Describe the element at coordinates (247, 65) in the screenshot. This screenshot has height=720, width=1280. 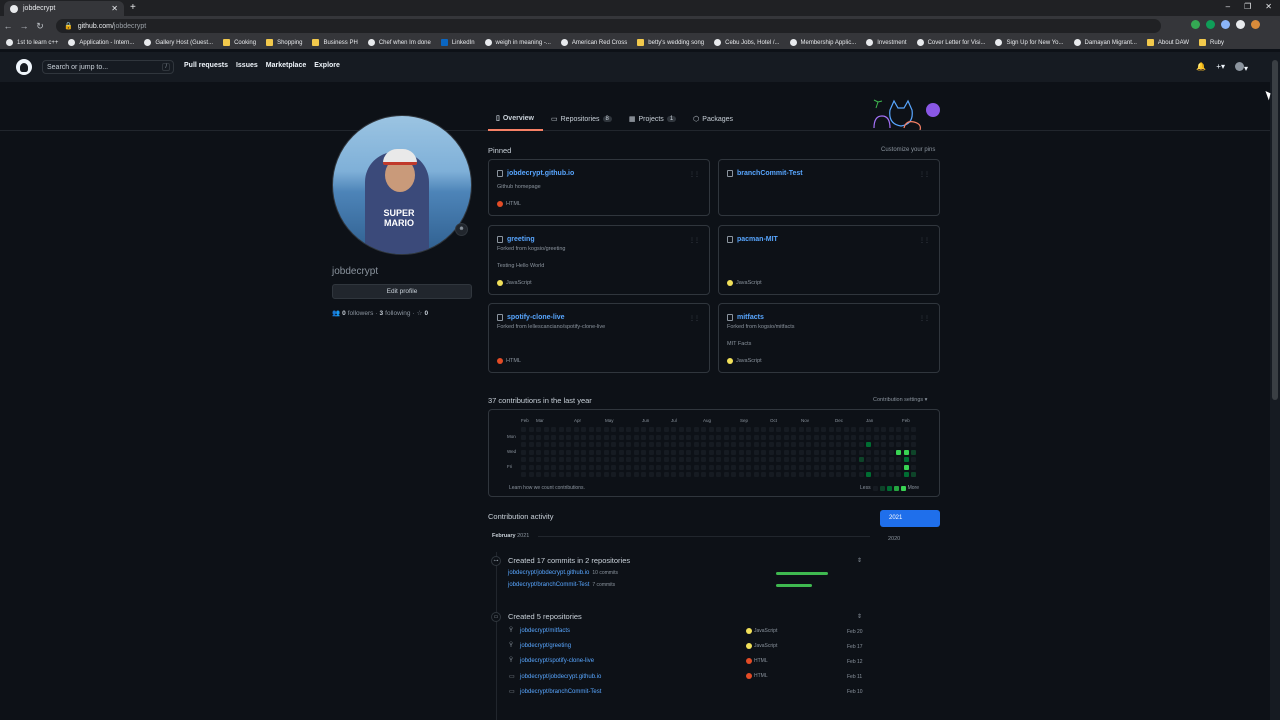
I see `nav-issues: Issues` at that location.